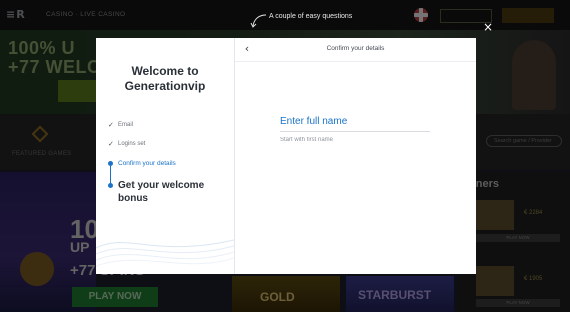 The image size is (570, 312). I want to click on hint-text: A couple of easy questions, so click(311, 16).